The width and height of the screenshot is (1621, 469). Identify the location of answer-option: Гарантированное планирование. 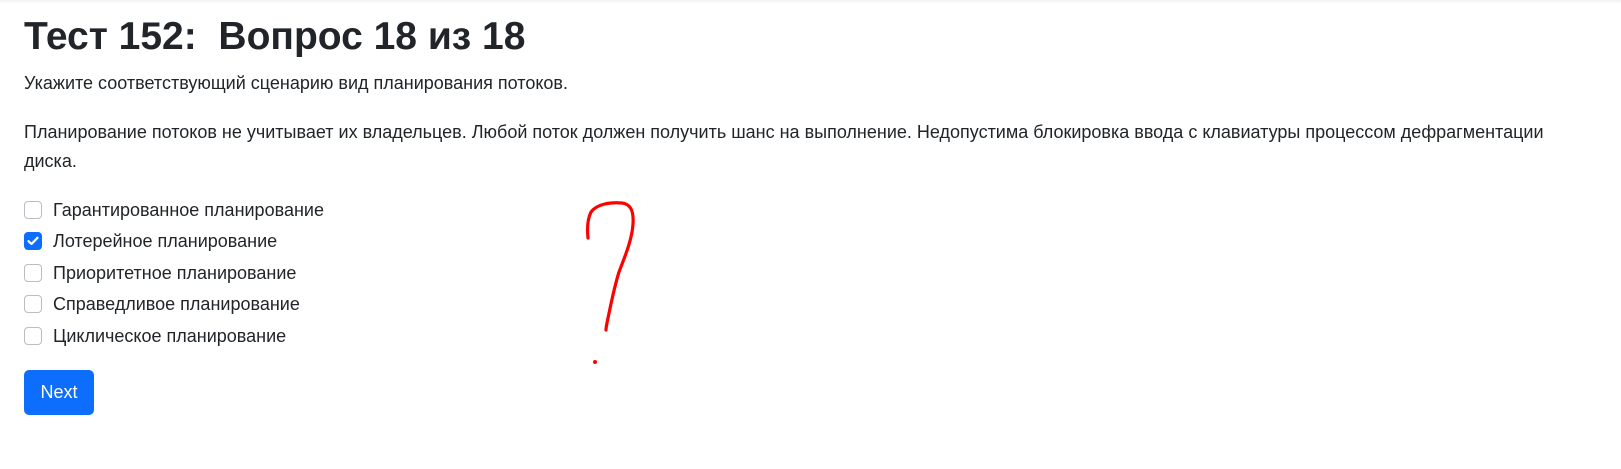
(174, 210).